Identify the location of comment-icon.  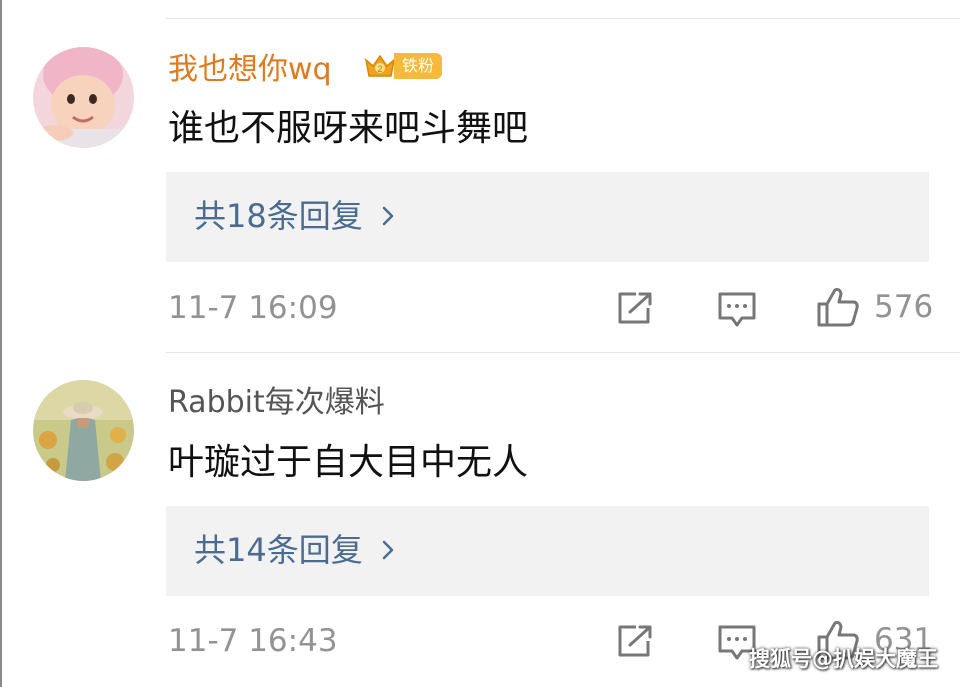
(737, 309).